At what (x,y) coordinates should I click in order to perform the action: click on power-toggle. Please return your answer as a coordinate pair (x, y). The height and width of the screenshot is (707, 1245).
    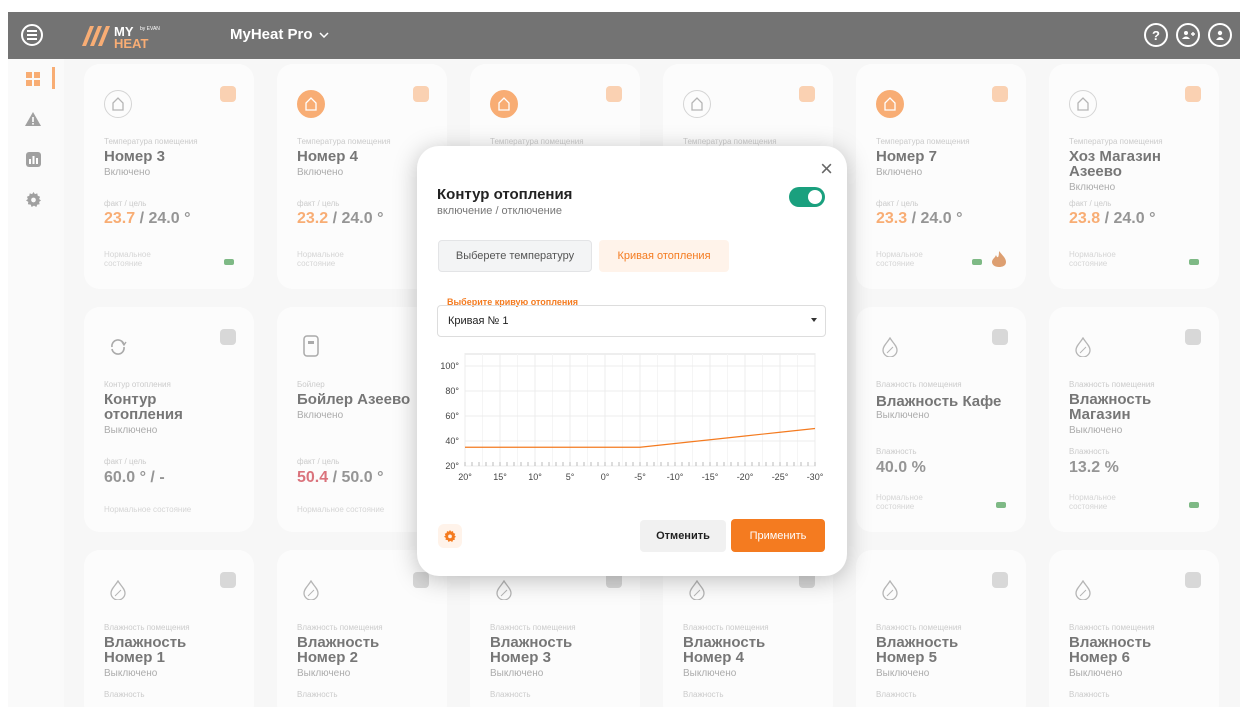
    Looking at the image, I should click on (807, 197).